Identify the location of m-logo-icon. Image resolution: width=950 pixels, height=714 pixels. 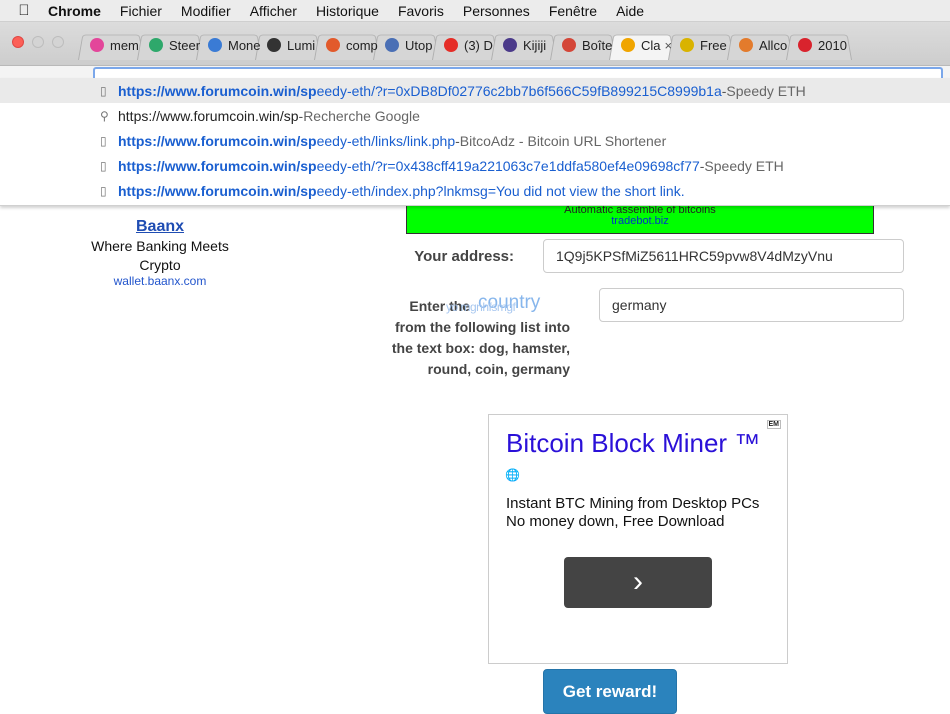
(215, 45).